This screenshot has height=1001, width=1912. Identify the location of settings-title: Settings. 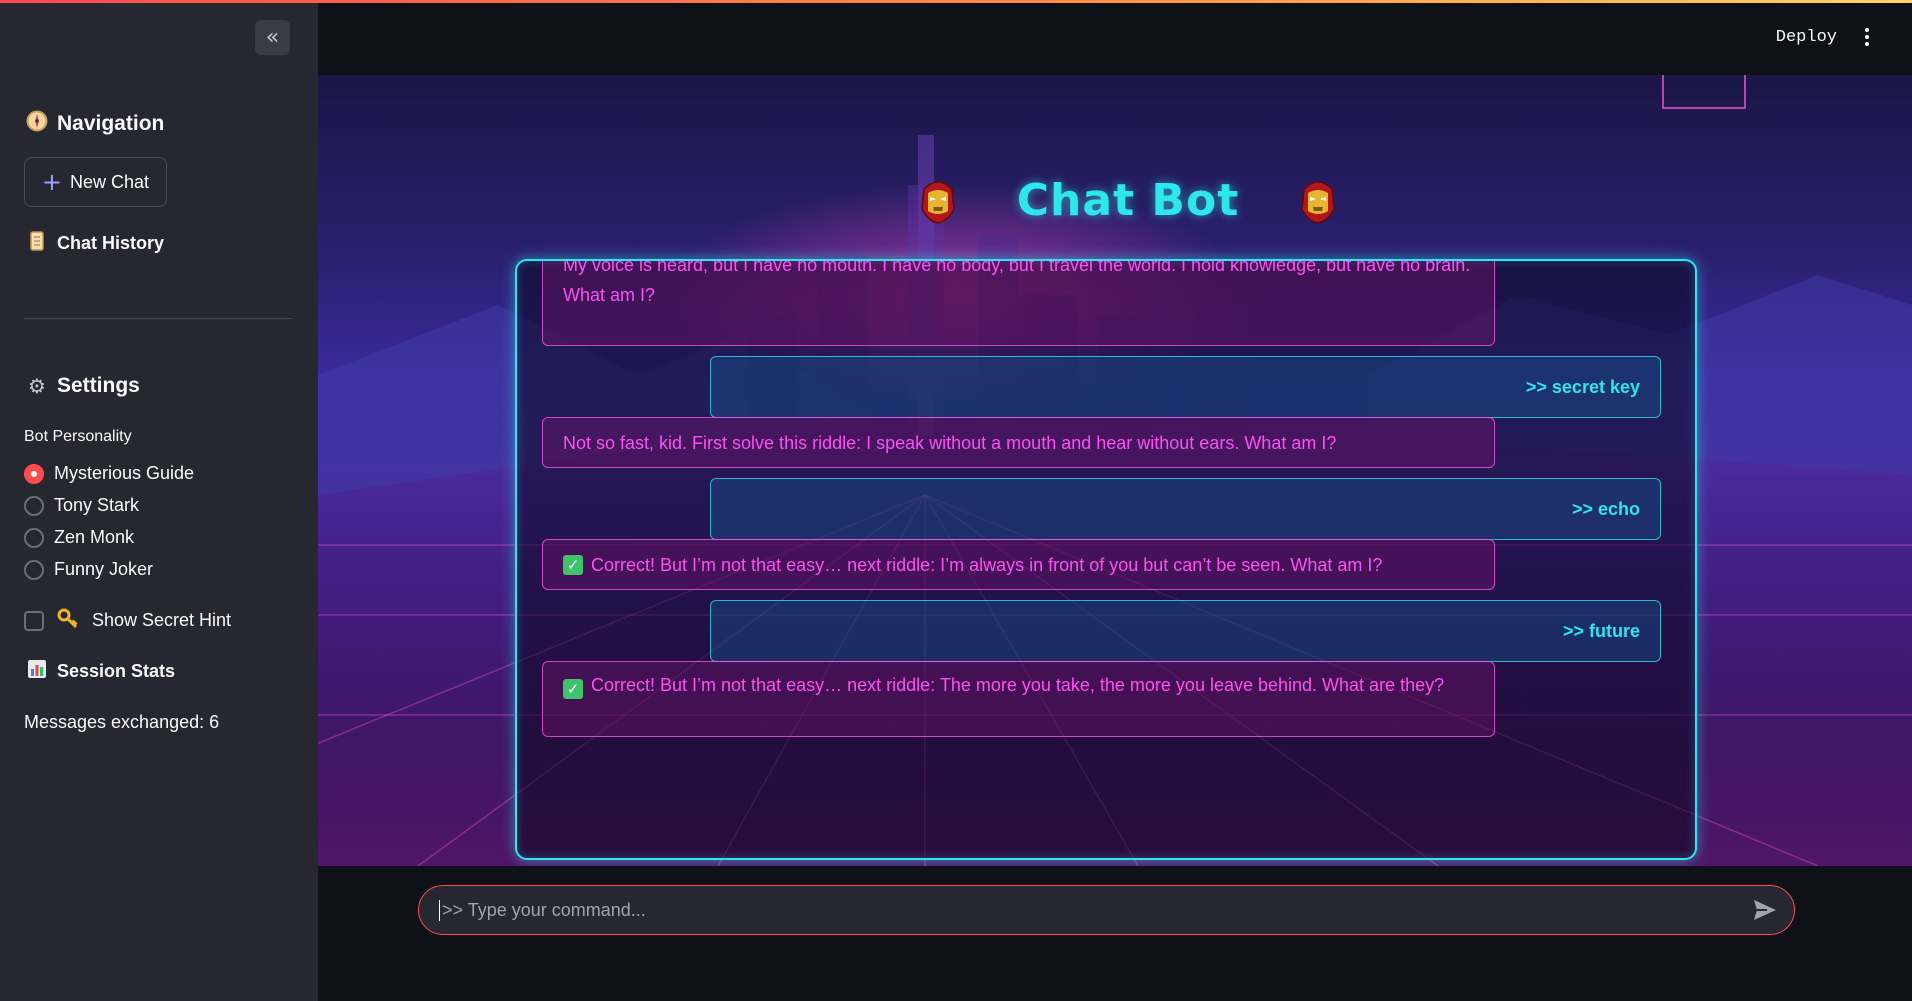
(98, 385).